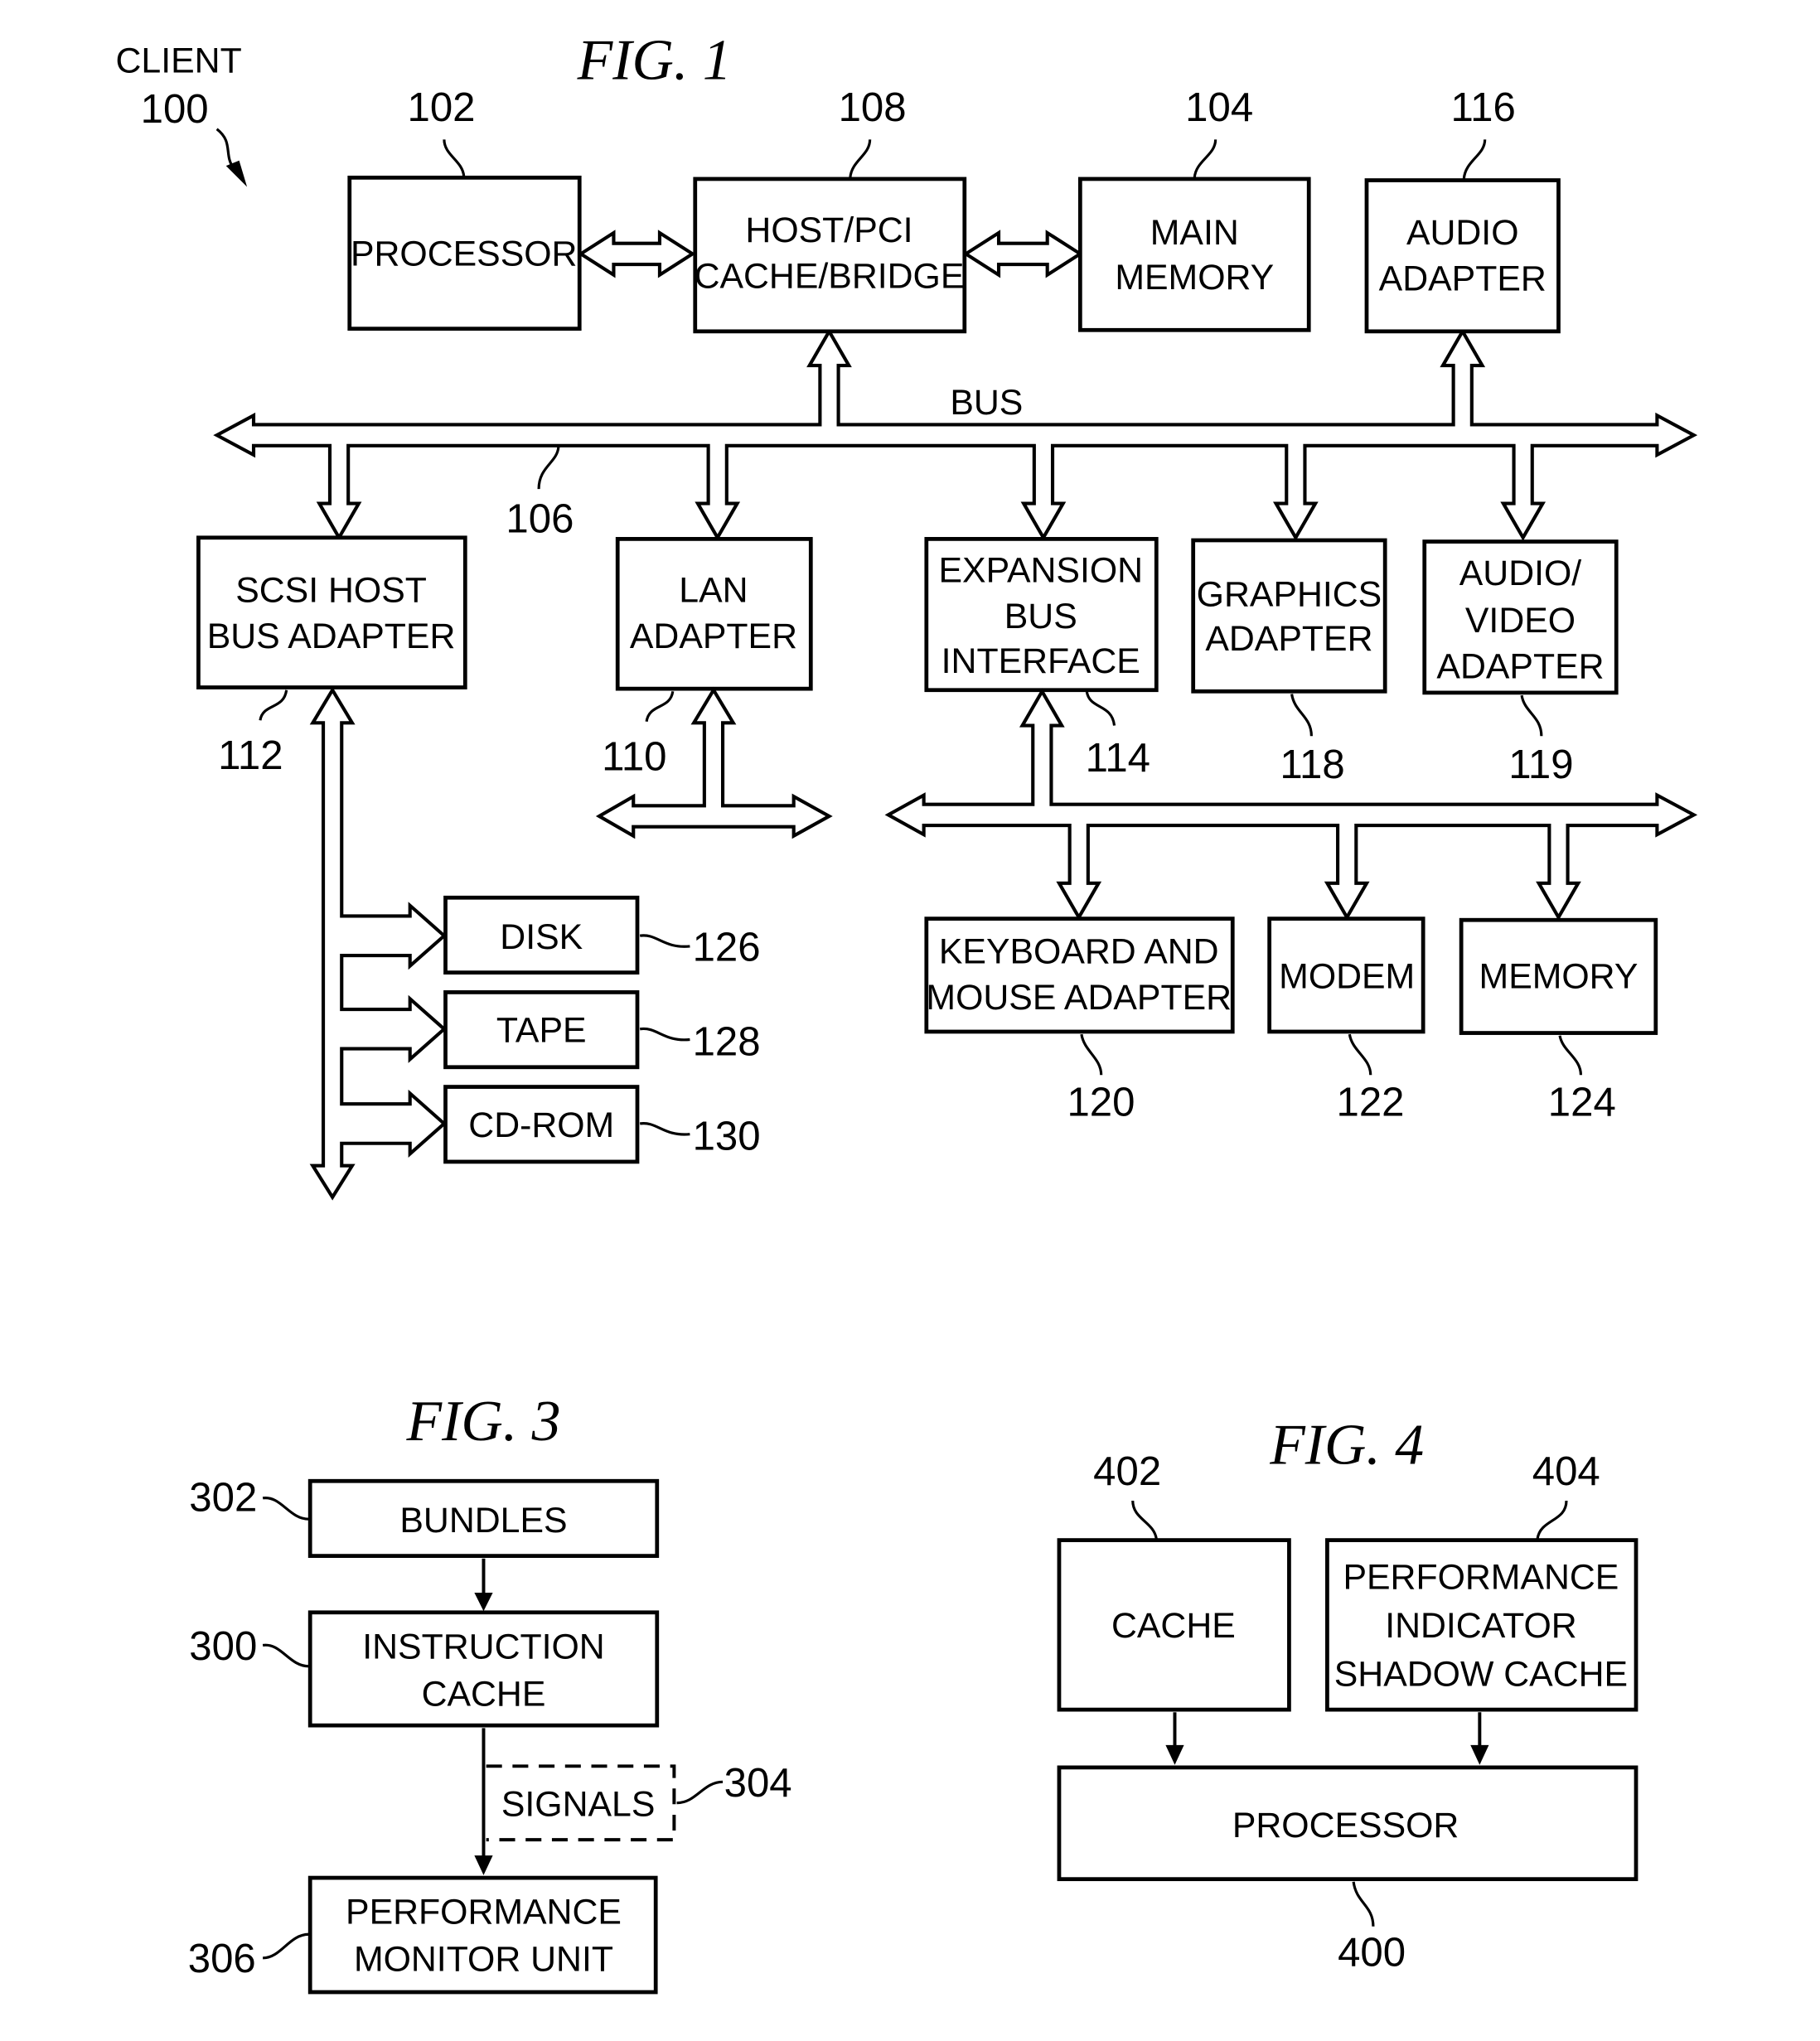 The height and width of the screenshot is (2041, 1820). I want to click on signals-label: SIGNALS, so click(578, 1805).